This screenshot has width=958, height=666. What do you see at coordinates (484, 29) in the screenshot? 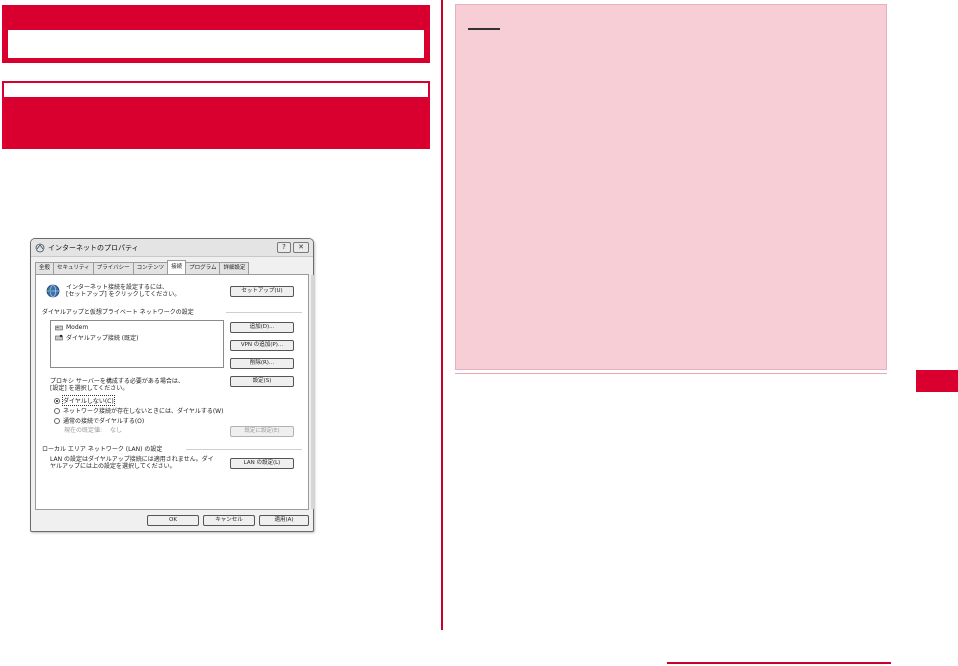
I see `note-heading-underline` at bounding box center [484, 29].